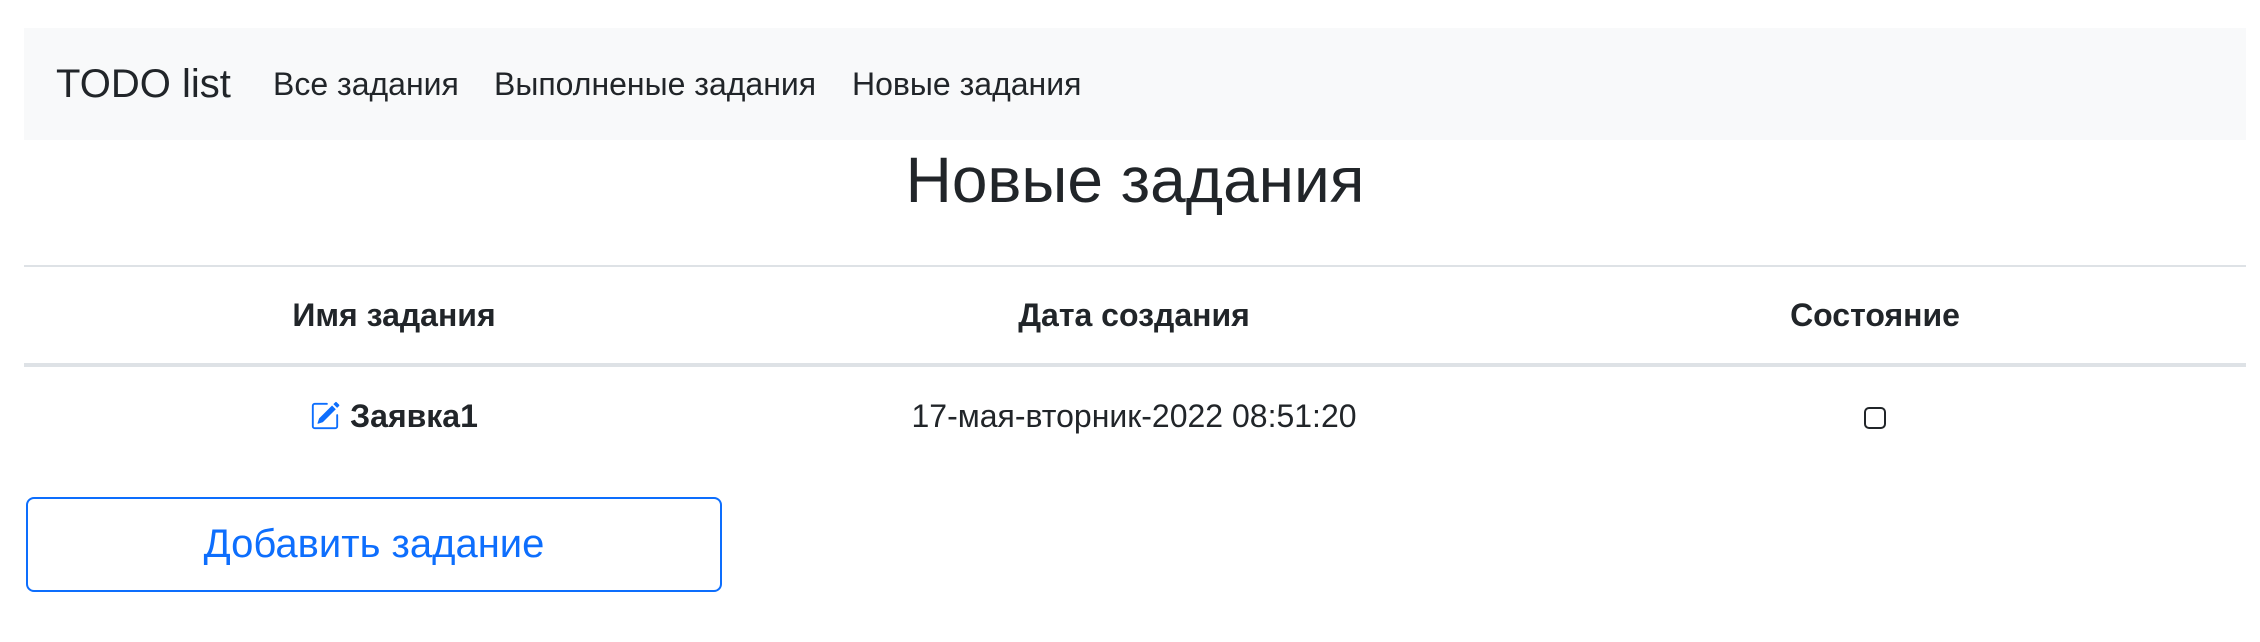  What do you see at coordinates (325, 416) in the screenshot?
I see `edit-icon` at bounding box center [325, 416].